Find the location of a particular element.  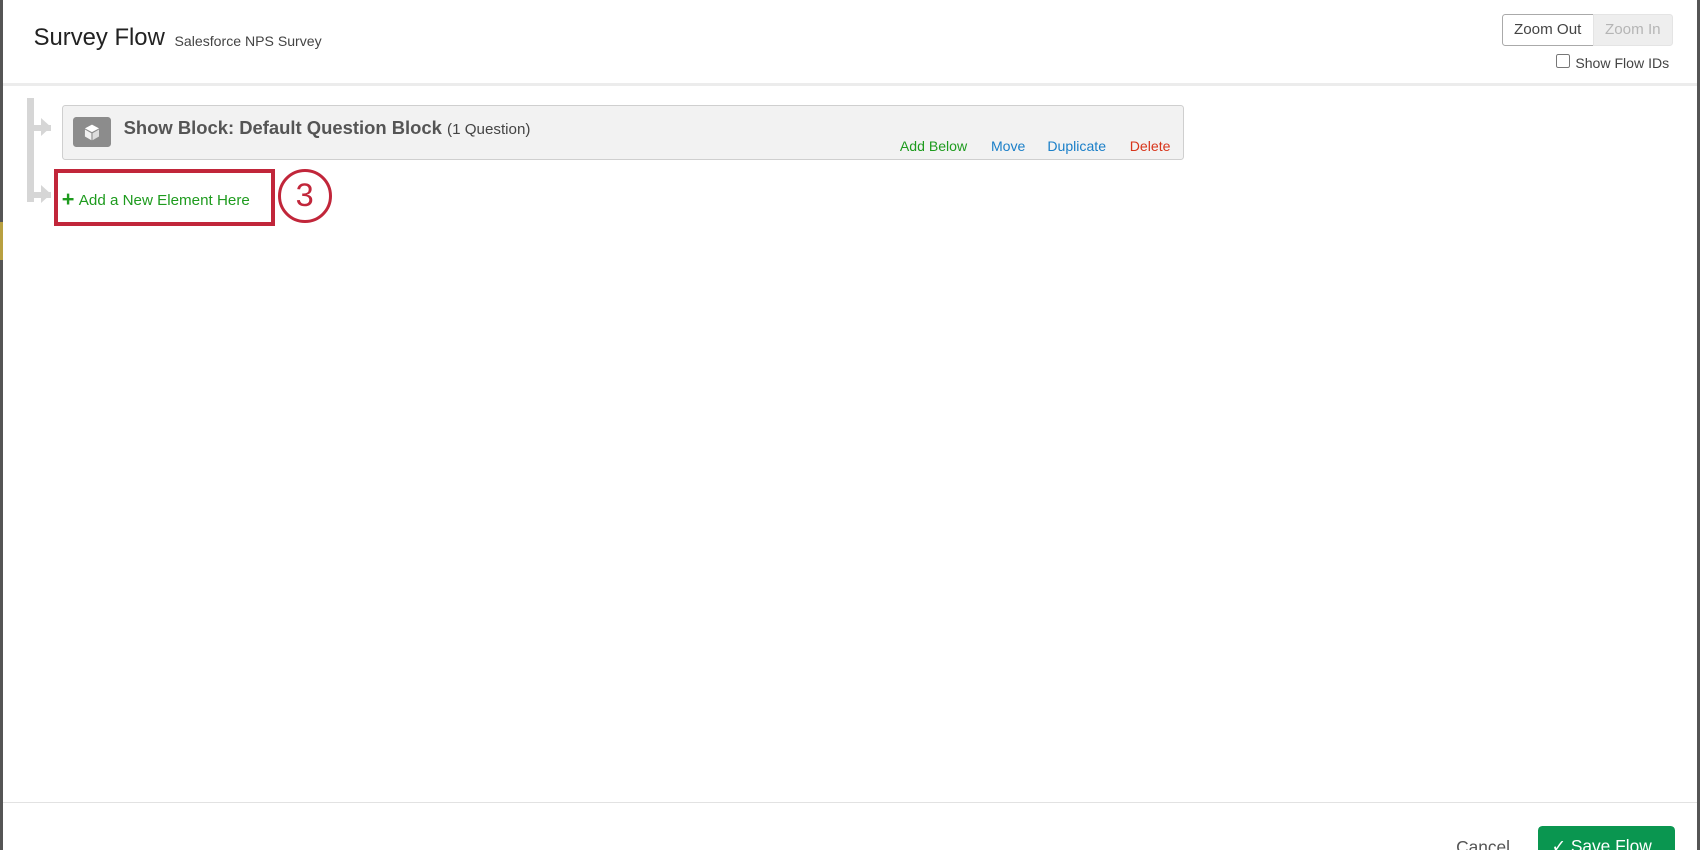

block-name: Show Block: Default Question Block is located at coordinates (282, 128).